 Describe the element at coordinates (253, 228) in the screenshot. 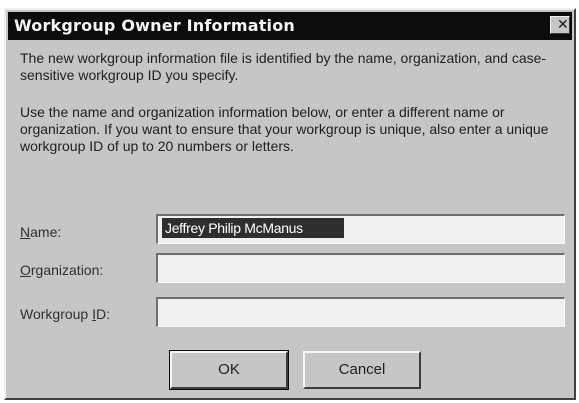

I see `name-field-selected-text: Jeffrey Philip McManus` at that location.